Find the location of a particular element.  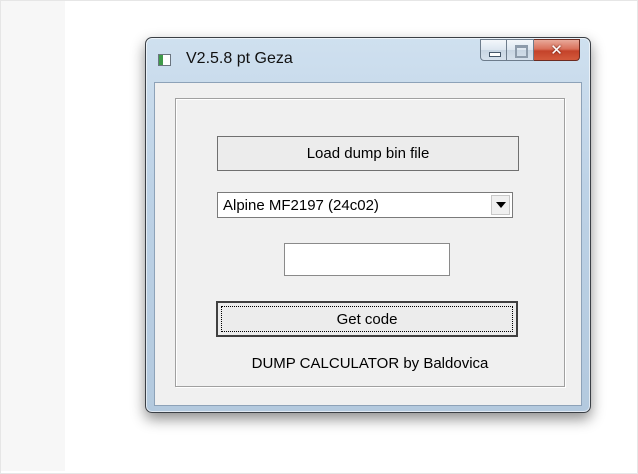

model-select-value: Alpine MF2197 (24c02) is located at coordinates (301, 205).